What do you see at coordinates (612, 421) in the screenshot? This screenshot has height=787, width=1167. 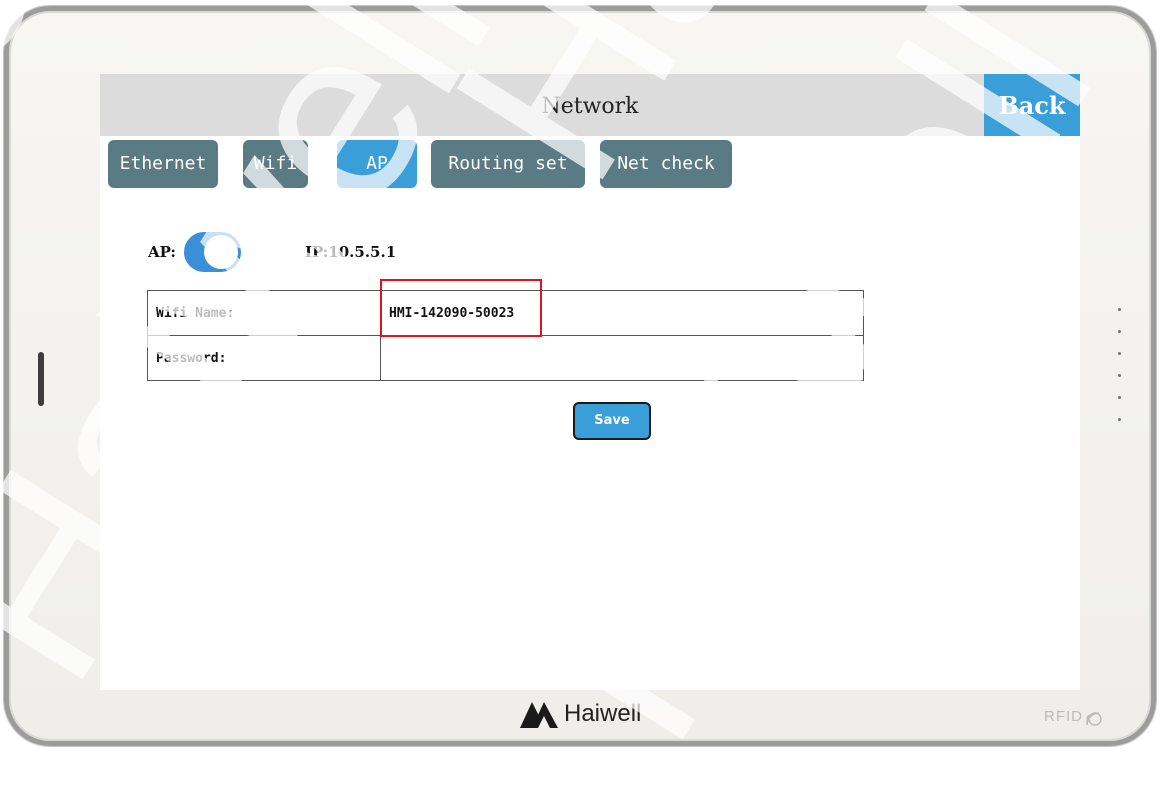 I see `save-button: Save` at bounding box center [612, 421].